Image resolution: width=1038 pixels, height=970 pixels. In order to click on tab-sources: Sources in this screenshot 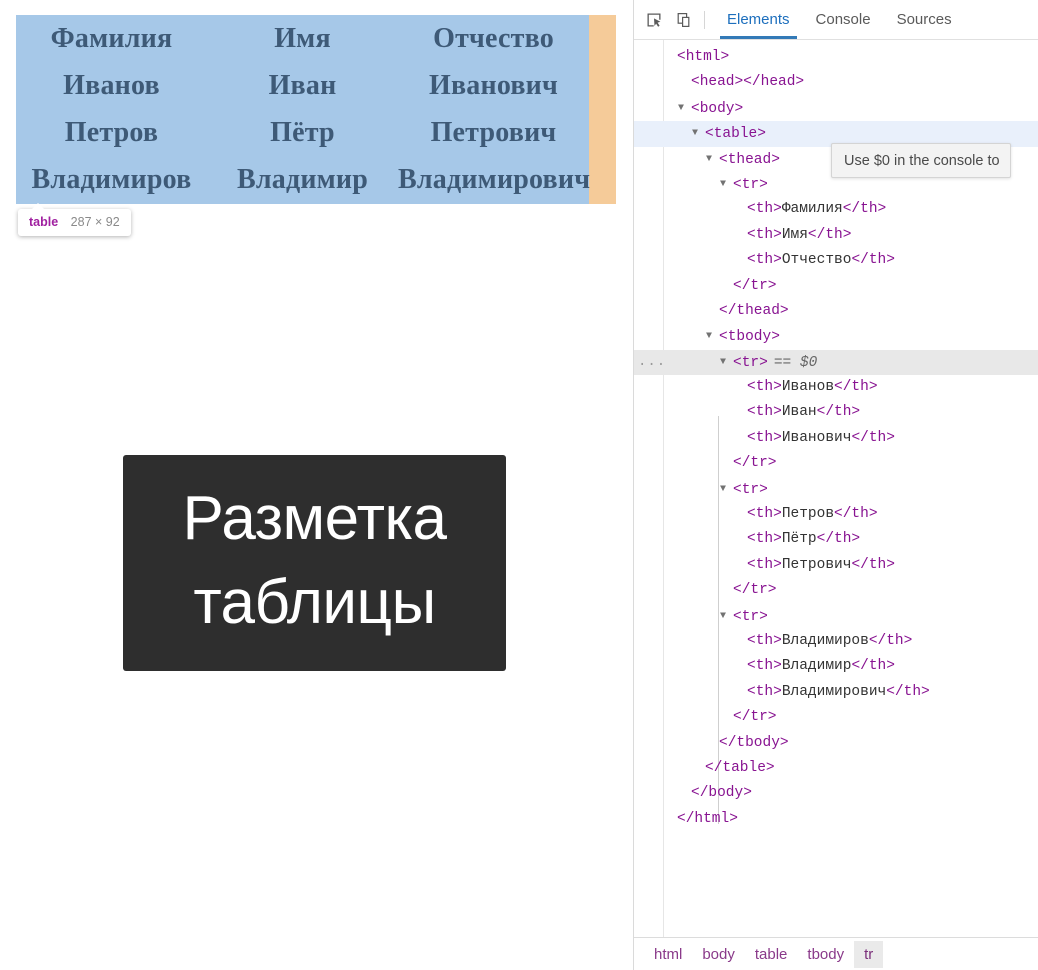, I will do `click(924, 19)`.